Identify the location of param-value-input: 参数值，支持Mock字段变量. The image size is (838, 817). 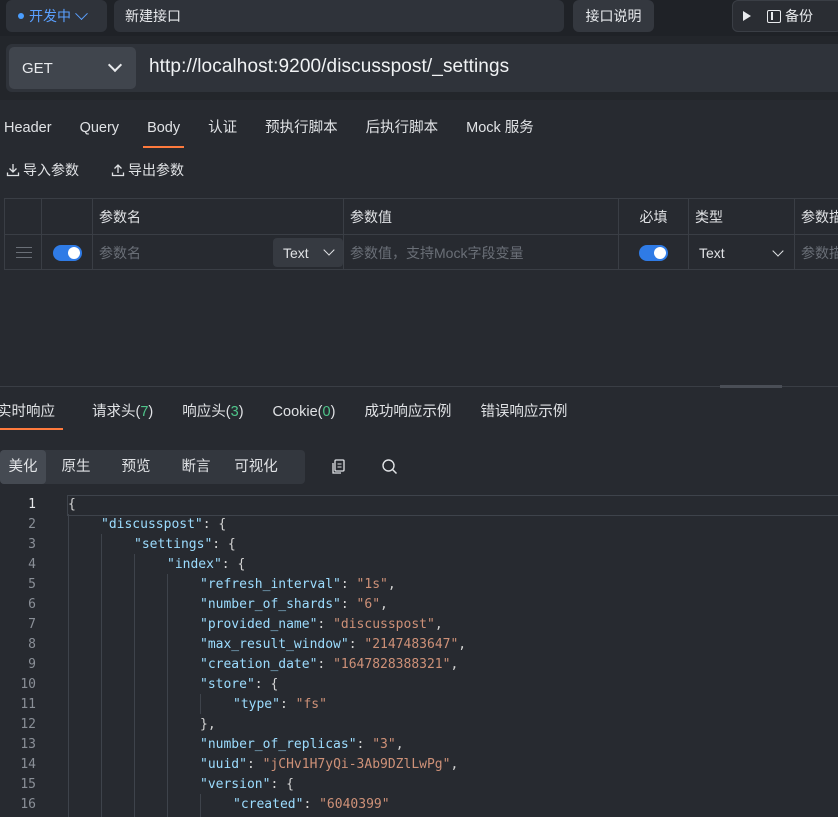
(436, 253).